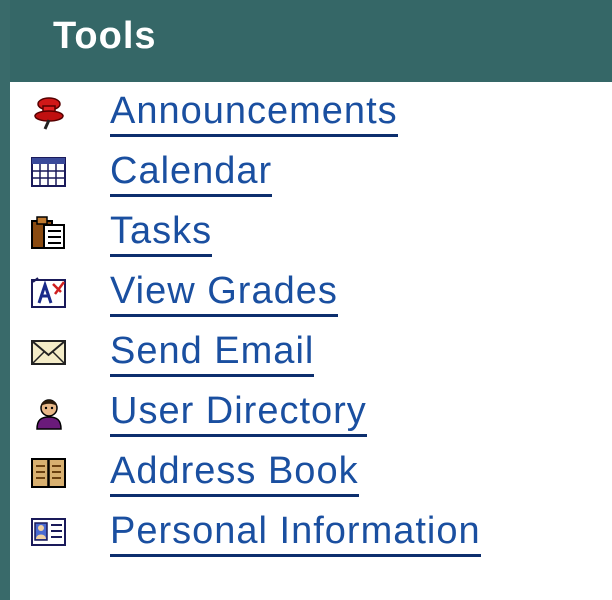 The height and width of the screenshot is (600, 612). I want to click on view-grades-link: View Grades, so click(224, 292).